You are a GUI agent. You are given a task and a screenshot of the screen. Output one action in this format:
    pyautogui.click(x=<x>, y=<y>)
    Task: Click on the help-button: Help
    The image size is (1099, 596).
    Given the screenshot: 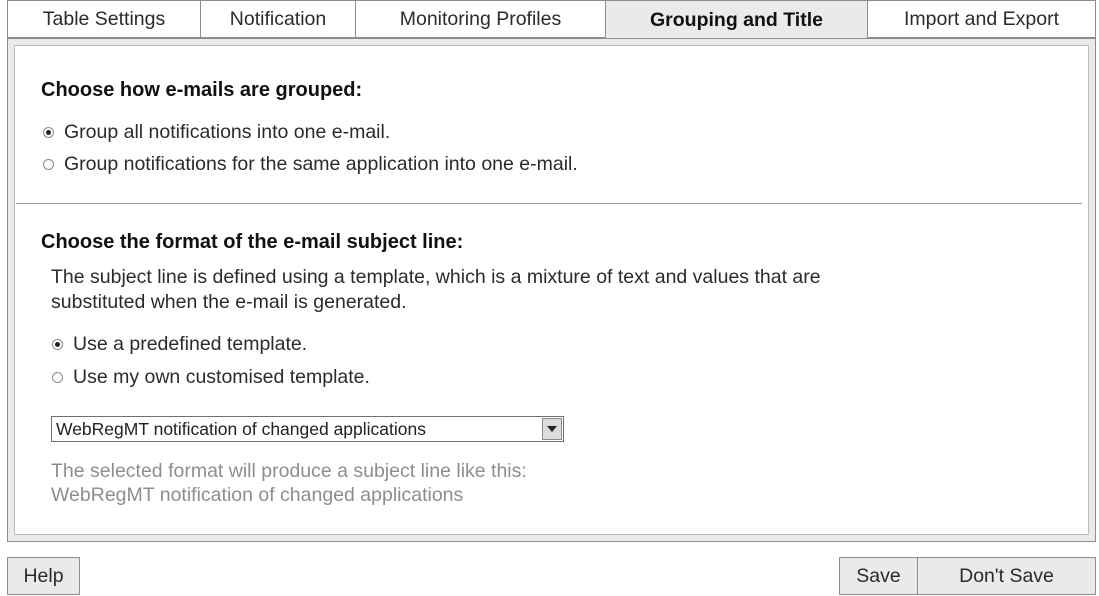 What is the action you would take?
    pyautogui.click(x=43, y=576)
    